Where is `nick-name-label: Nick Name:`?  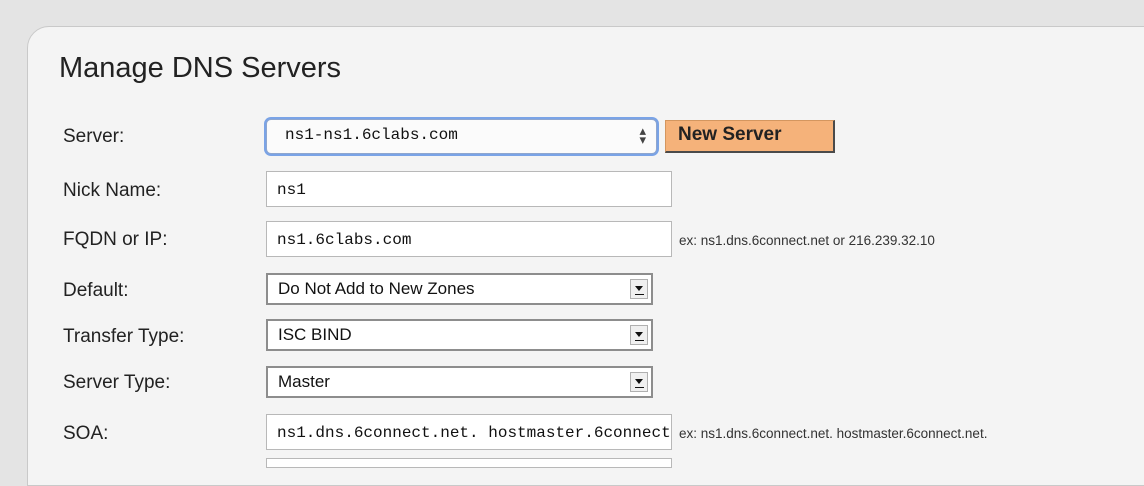
nick-name-label: Nick Name: is located at coordinates (112, 190).